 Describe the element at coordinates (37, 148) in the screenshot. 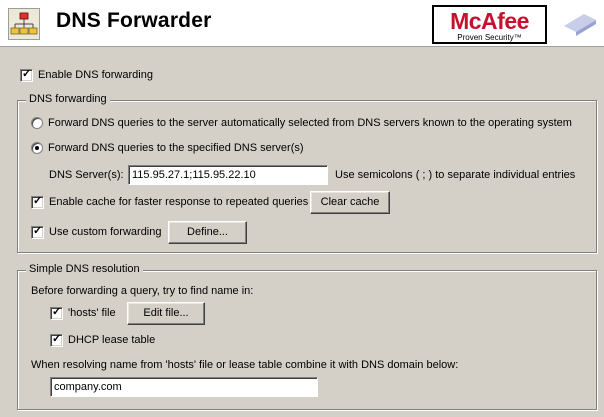

I see `radio-specified-server` at that location.